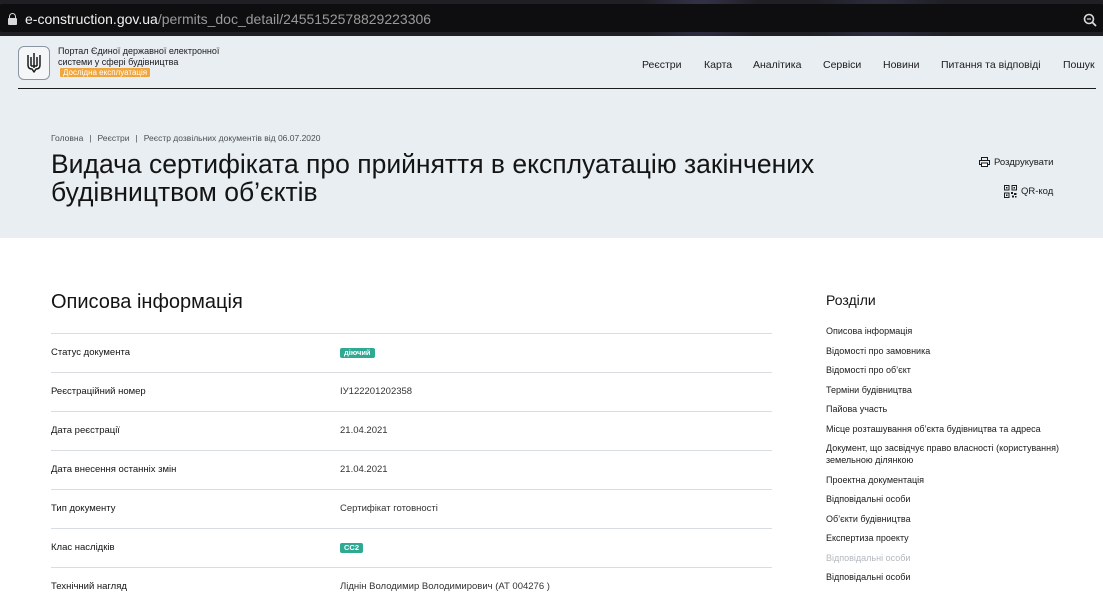 The image size is (1103, 606). I want to click on section-link: Відомості про об’єкт, so click(958, 370).